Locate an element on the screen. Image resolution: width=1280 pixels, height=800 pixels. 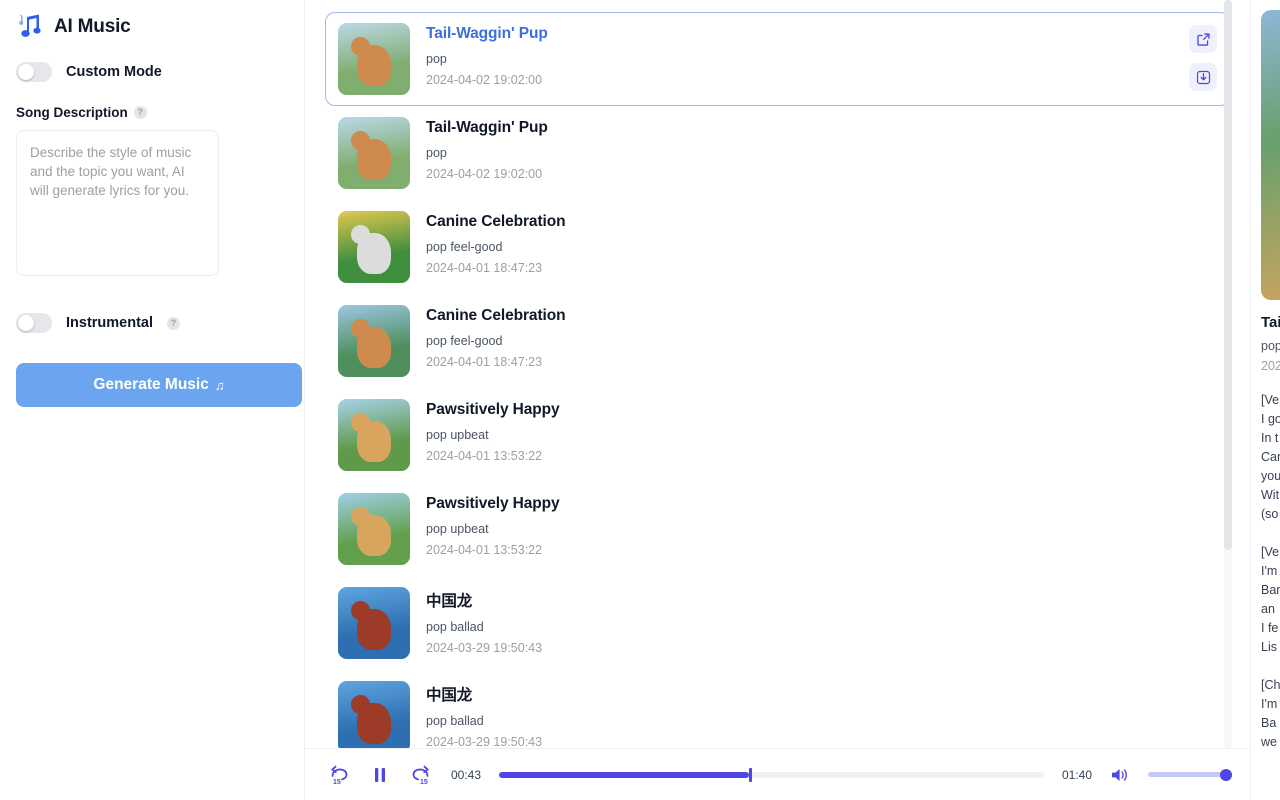
audio-player-bar: 15 15 00:43 01:40 is located at coordinates (777, 774).